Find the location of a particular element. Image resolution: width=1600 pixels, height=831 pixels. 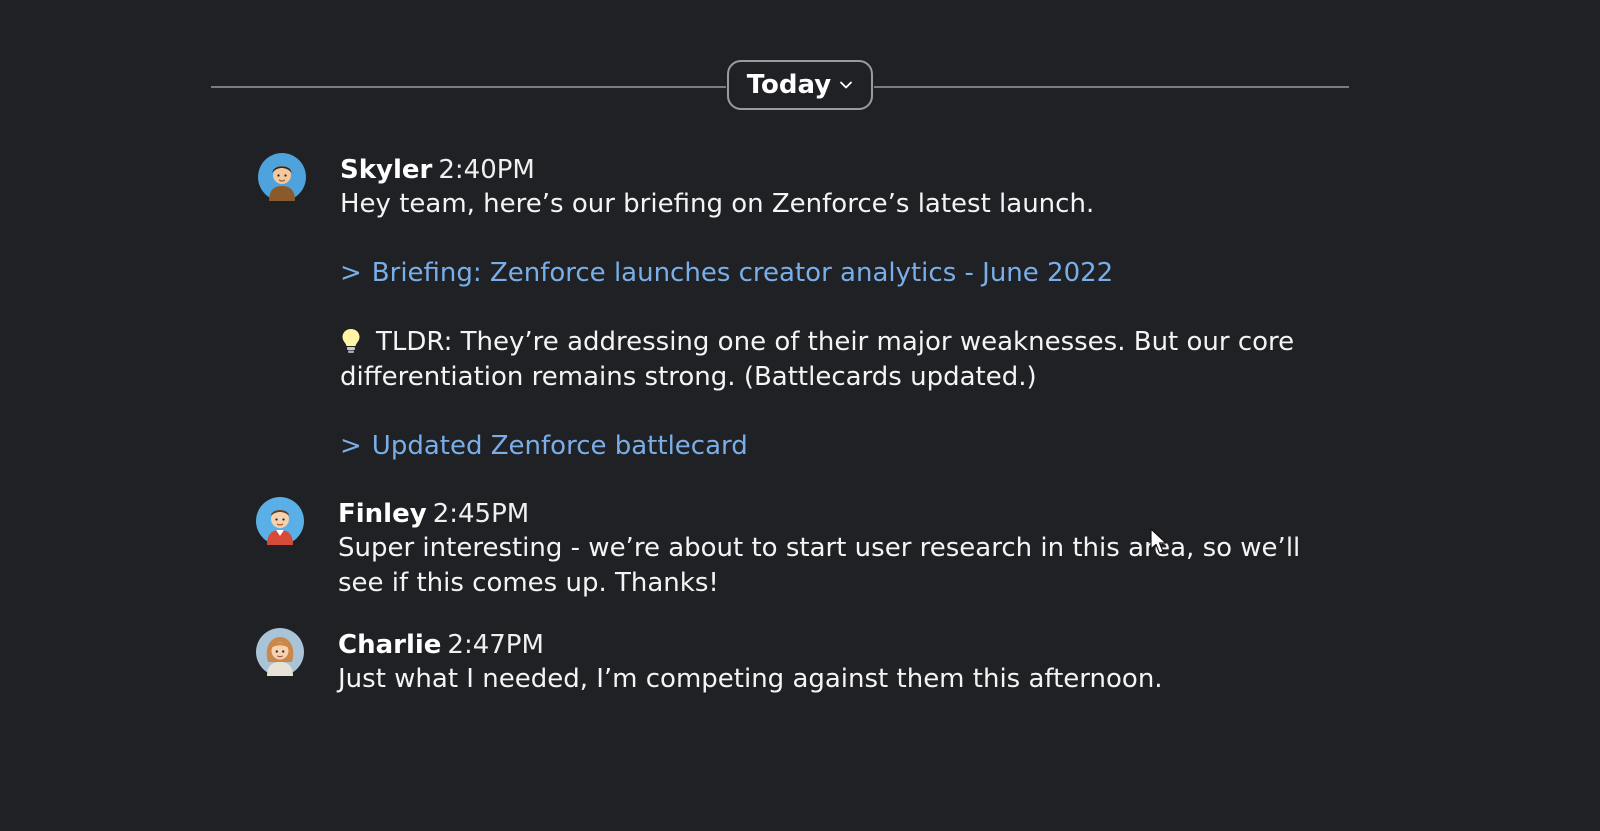

avatar-skyler is located at coordinates (282, 177).